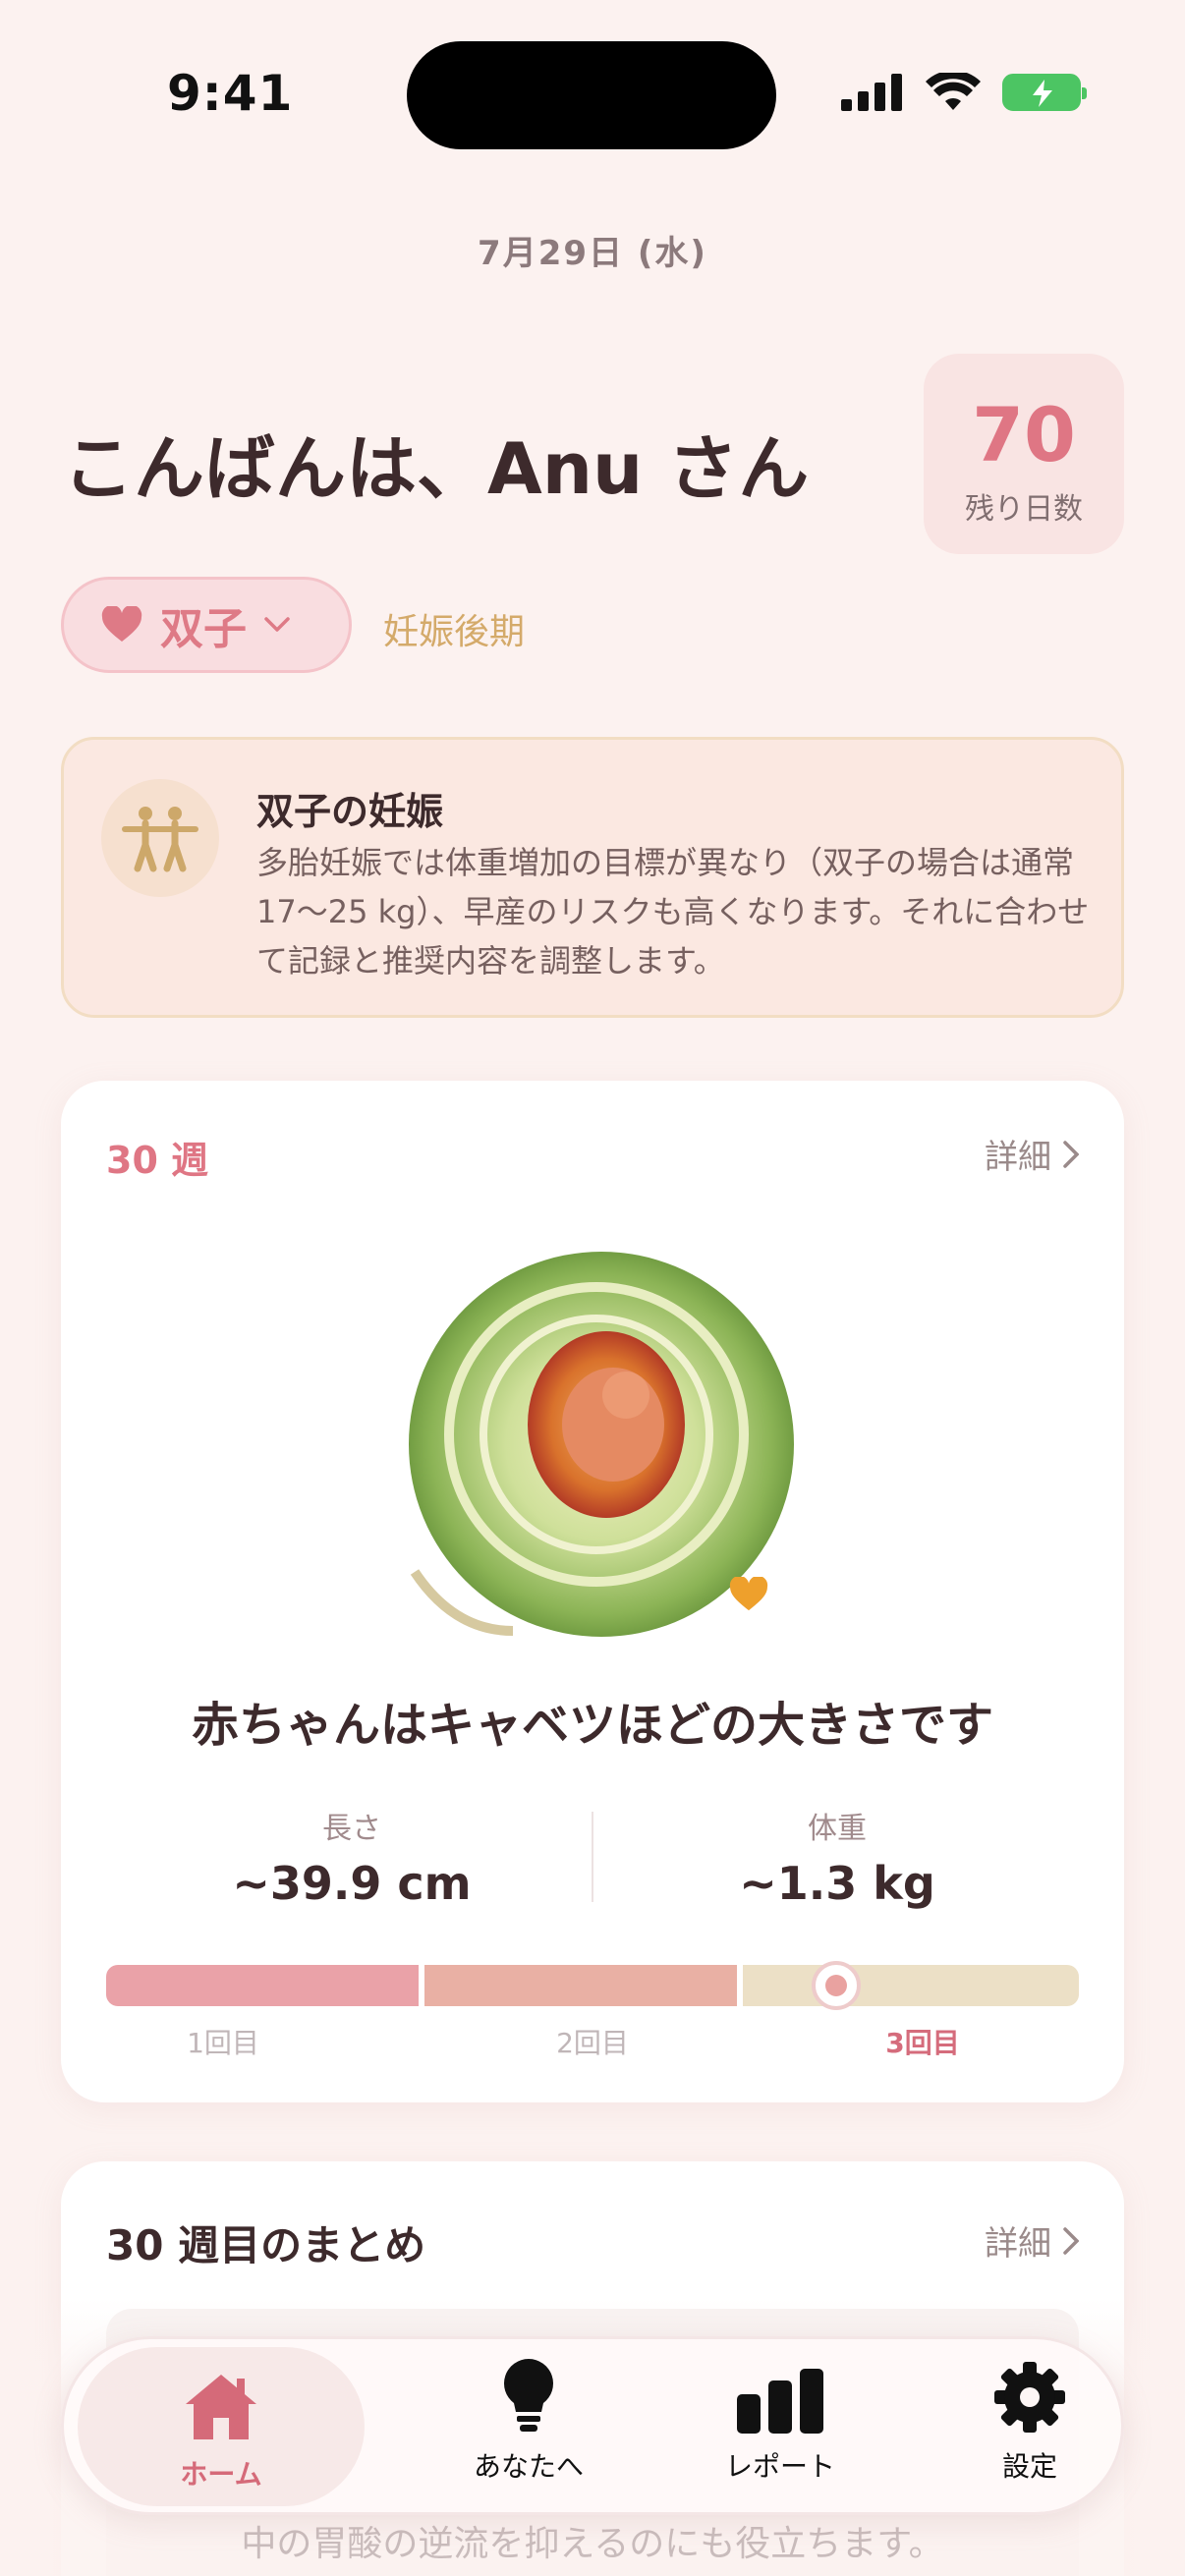 This screenshot has width=1185, height=2576. What do you see at coordinates (1024, 434) in the screenshot?
I see `days-left-value: 70` at bounding box center [1024, 434].